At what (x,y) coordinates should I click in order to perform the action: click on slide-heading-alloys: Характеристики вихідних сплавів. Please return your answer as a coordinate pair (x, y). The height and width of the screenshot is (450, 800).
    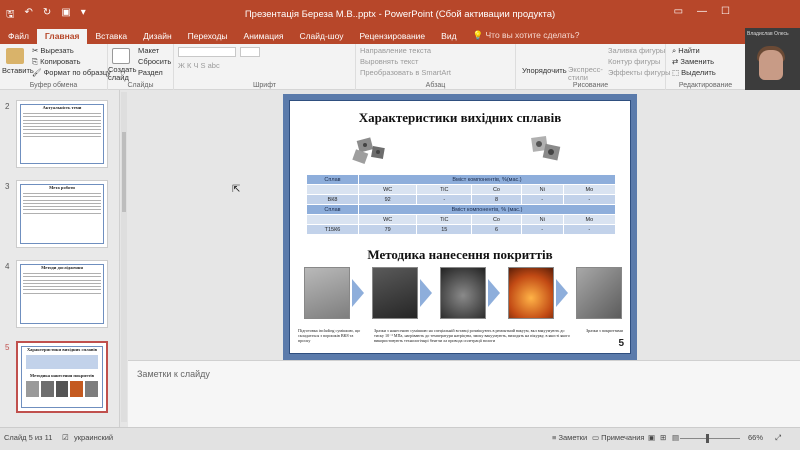
    Looking at the image, I should click on (460, 118).